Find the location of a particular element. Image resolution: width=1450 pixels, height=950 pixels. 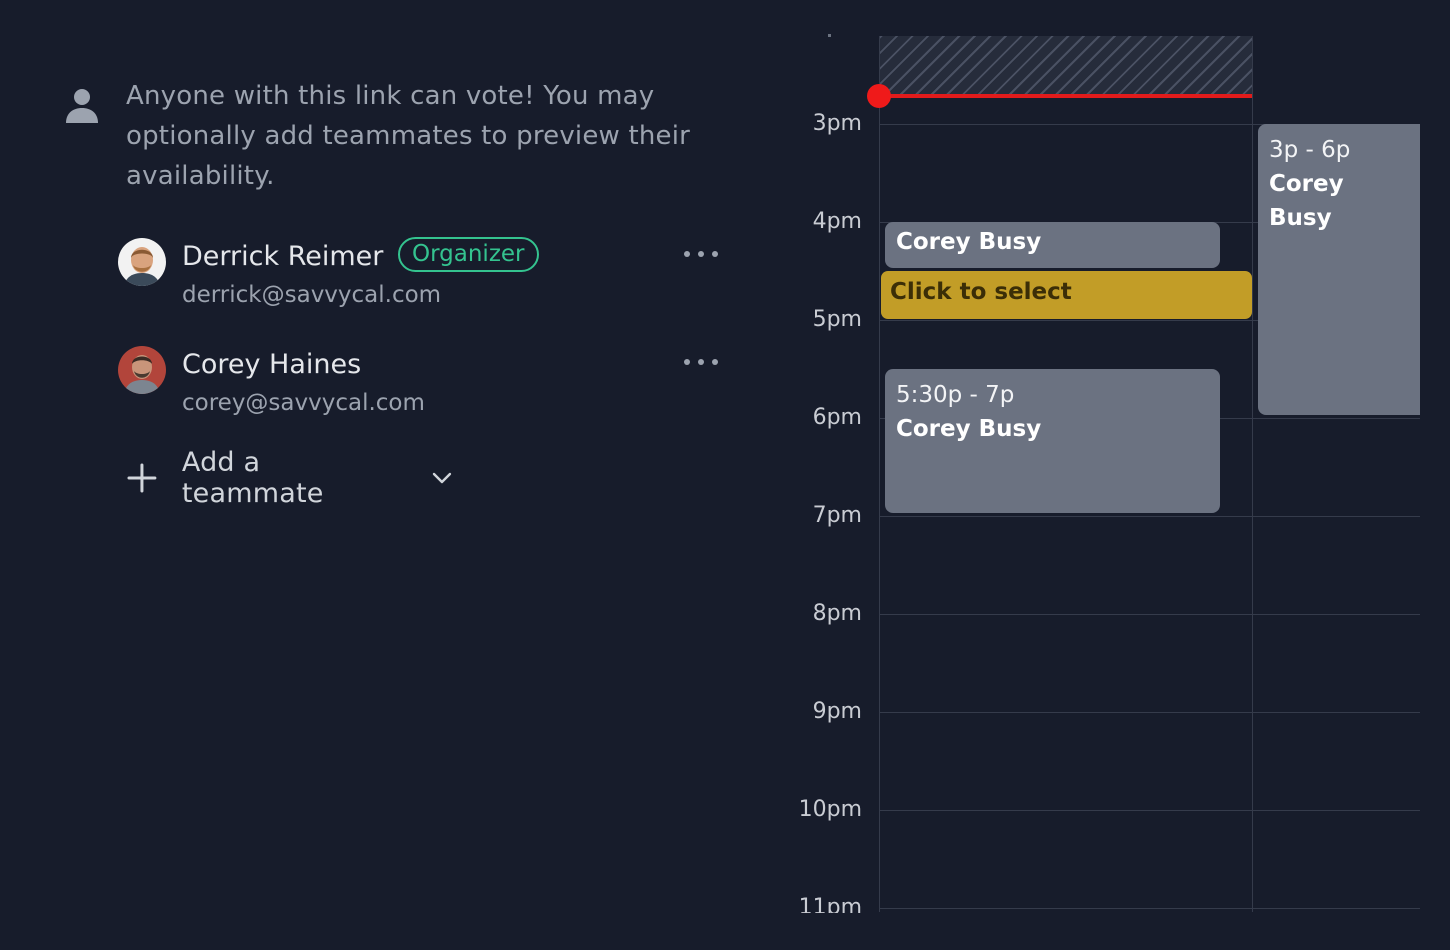

select-slot: Click to select is located at coordinates (1066, 295).